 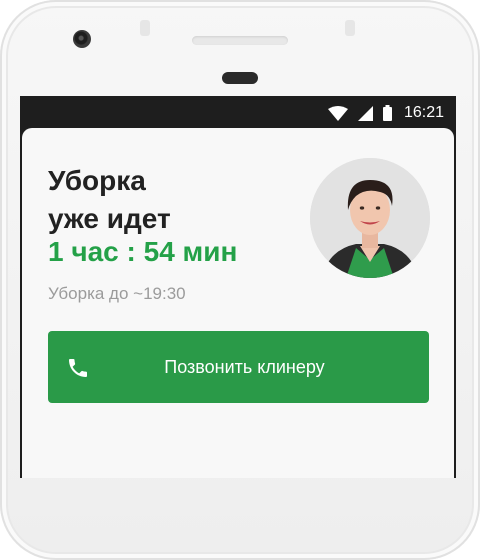 What do you see at coordinates (145, 28) in the screenshot?
I see `volume-button` at bounding box center [145, 28].